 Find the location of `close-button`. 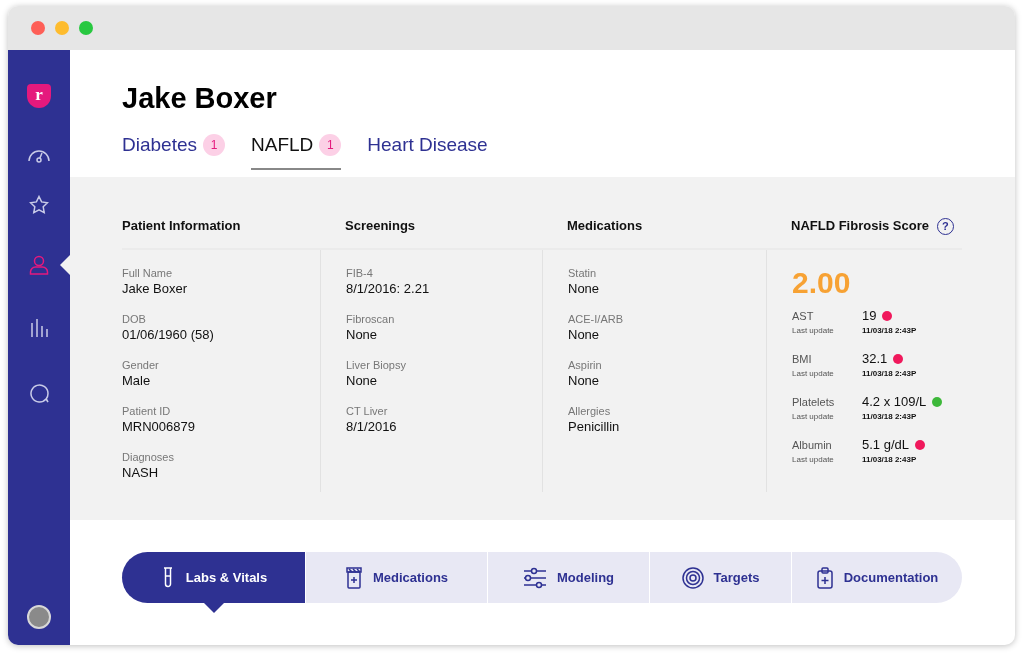

close-button is located at coordinates (38, 28).